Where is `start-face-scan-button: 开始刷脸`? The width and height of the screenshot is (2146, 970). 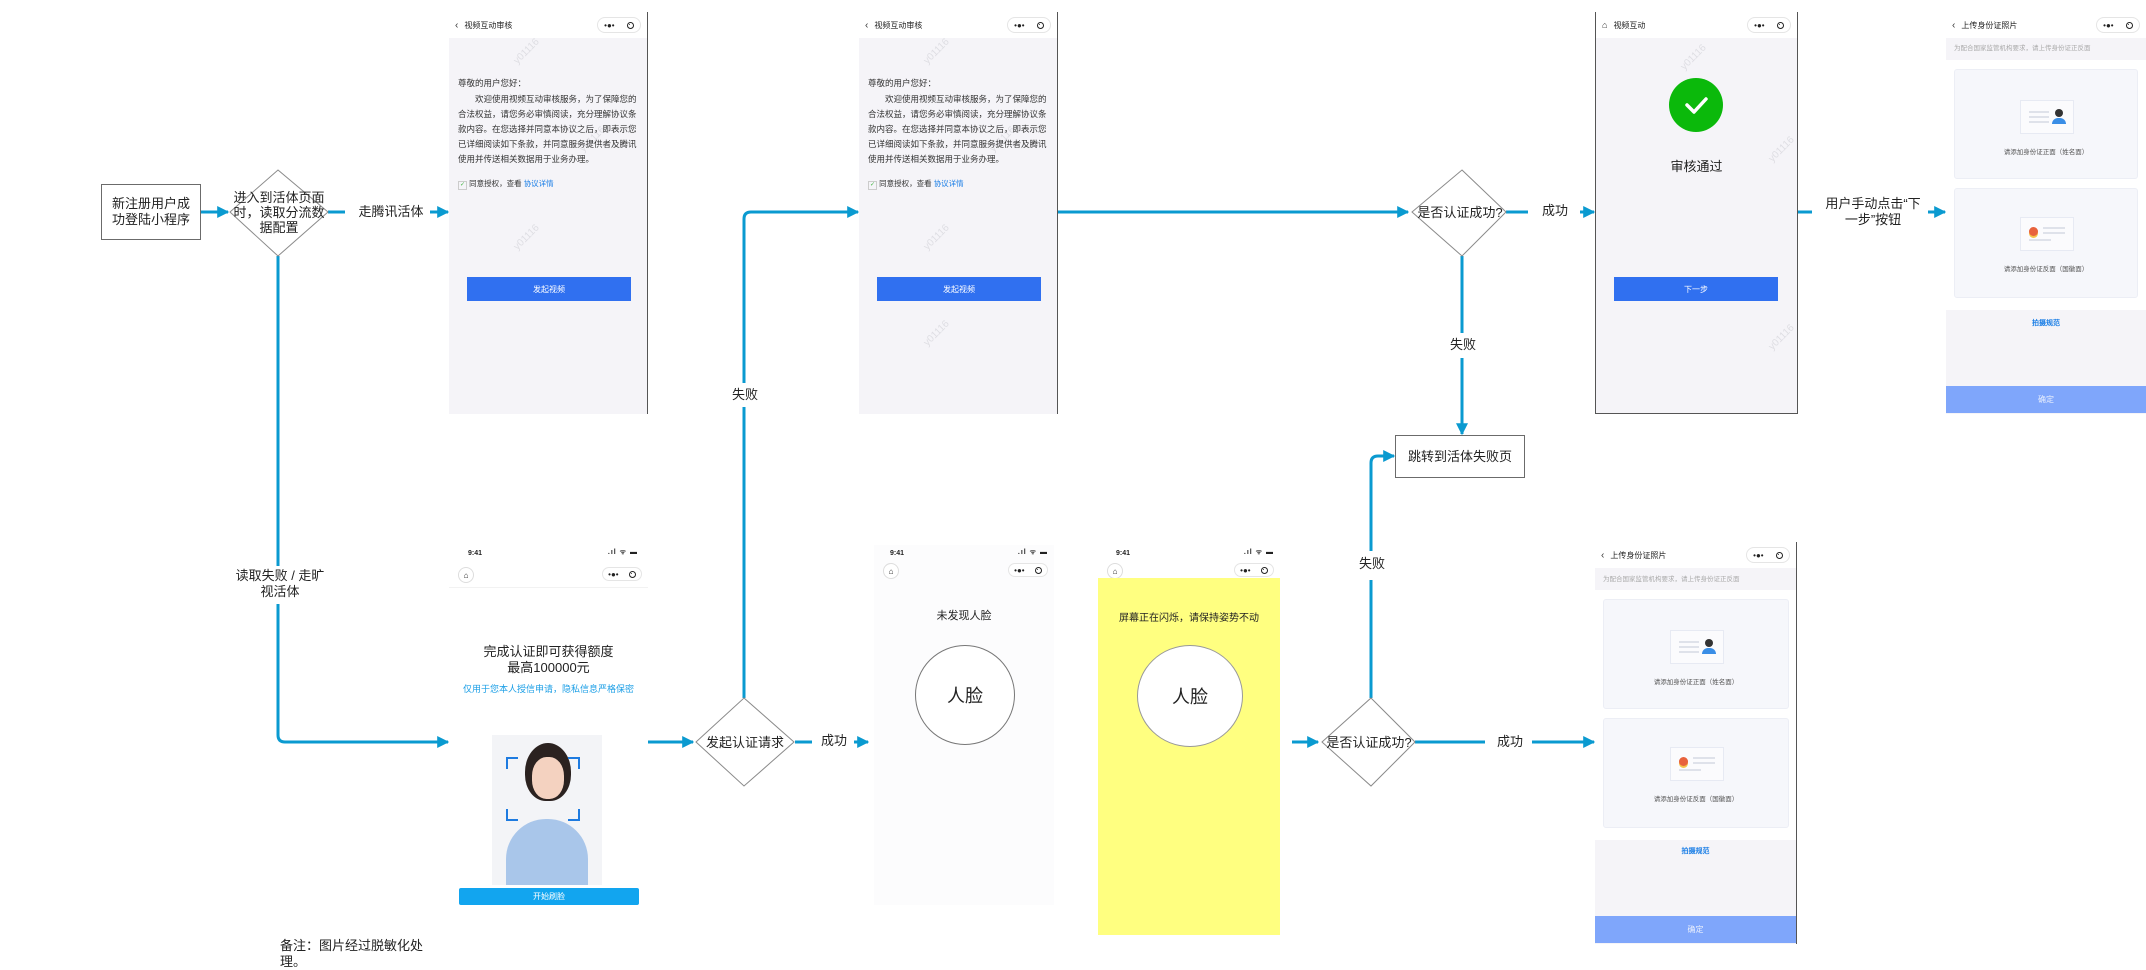 start-face-scan-button: 开始刷脸 is located at coordinates (549, 896).